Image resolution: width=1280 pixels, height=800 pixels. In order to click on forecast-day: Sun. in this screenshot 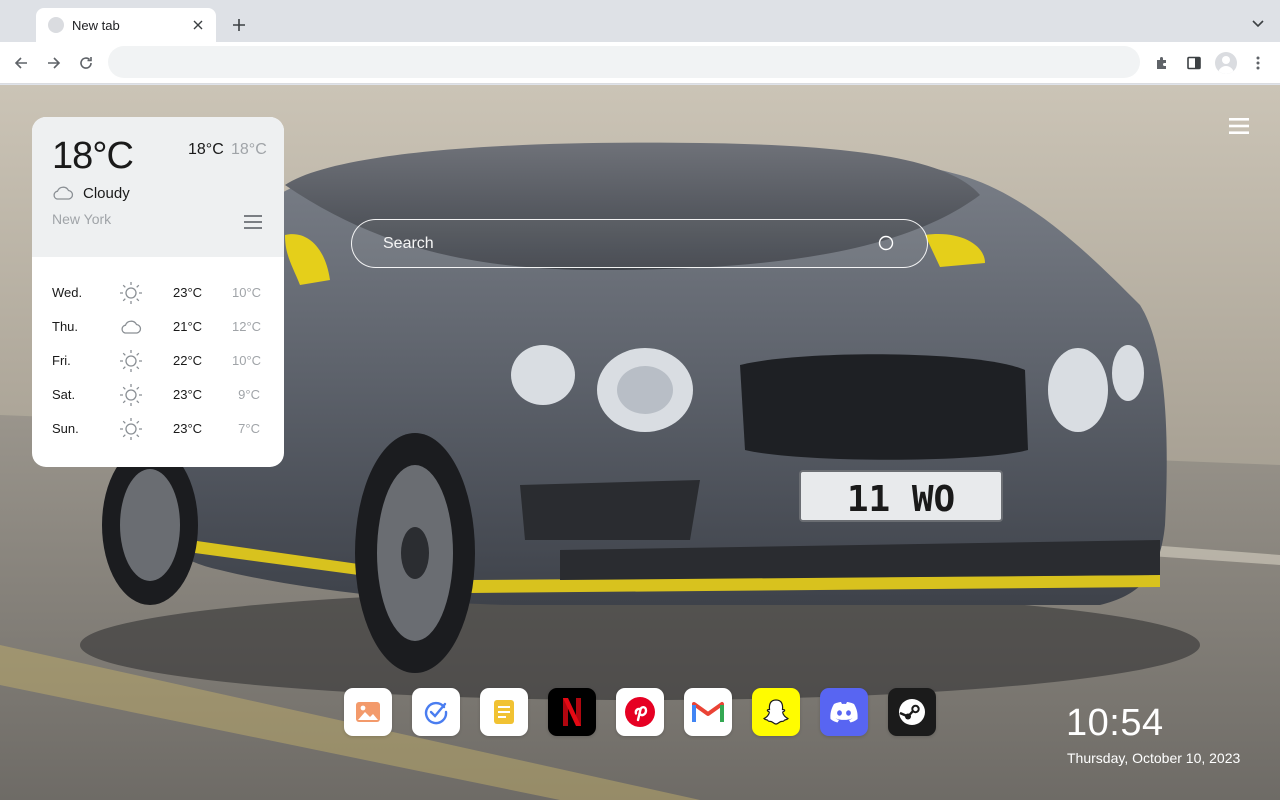, I will do `click(65, 428)`.